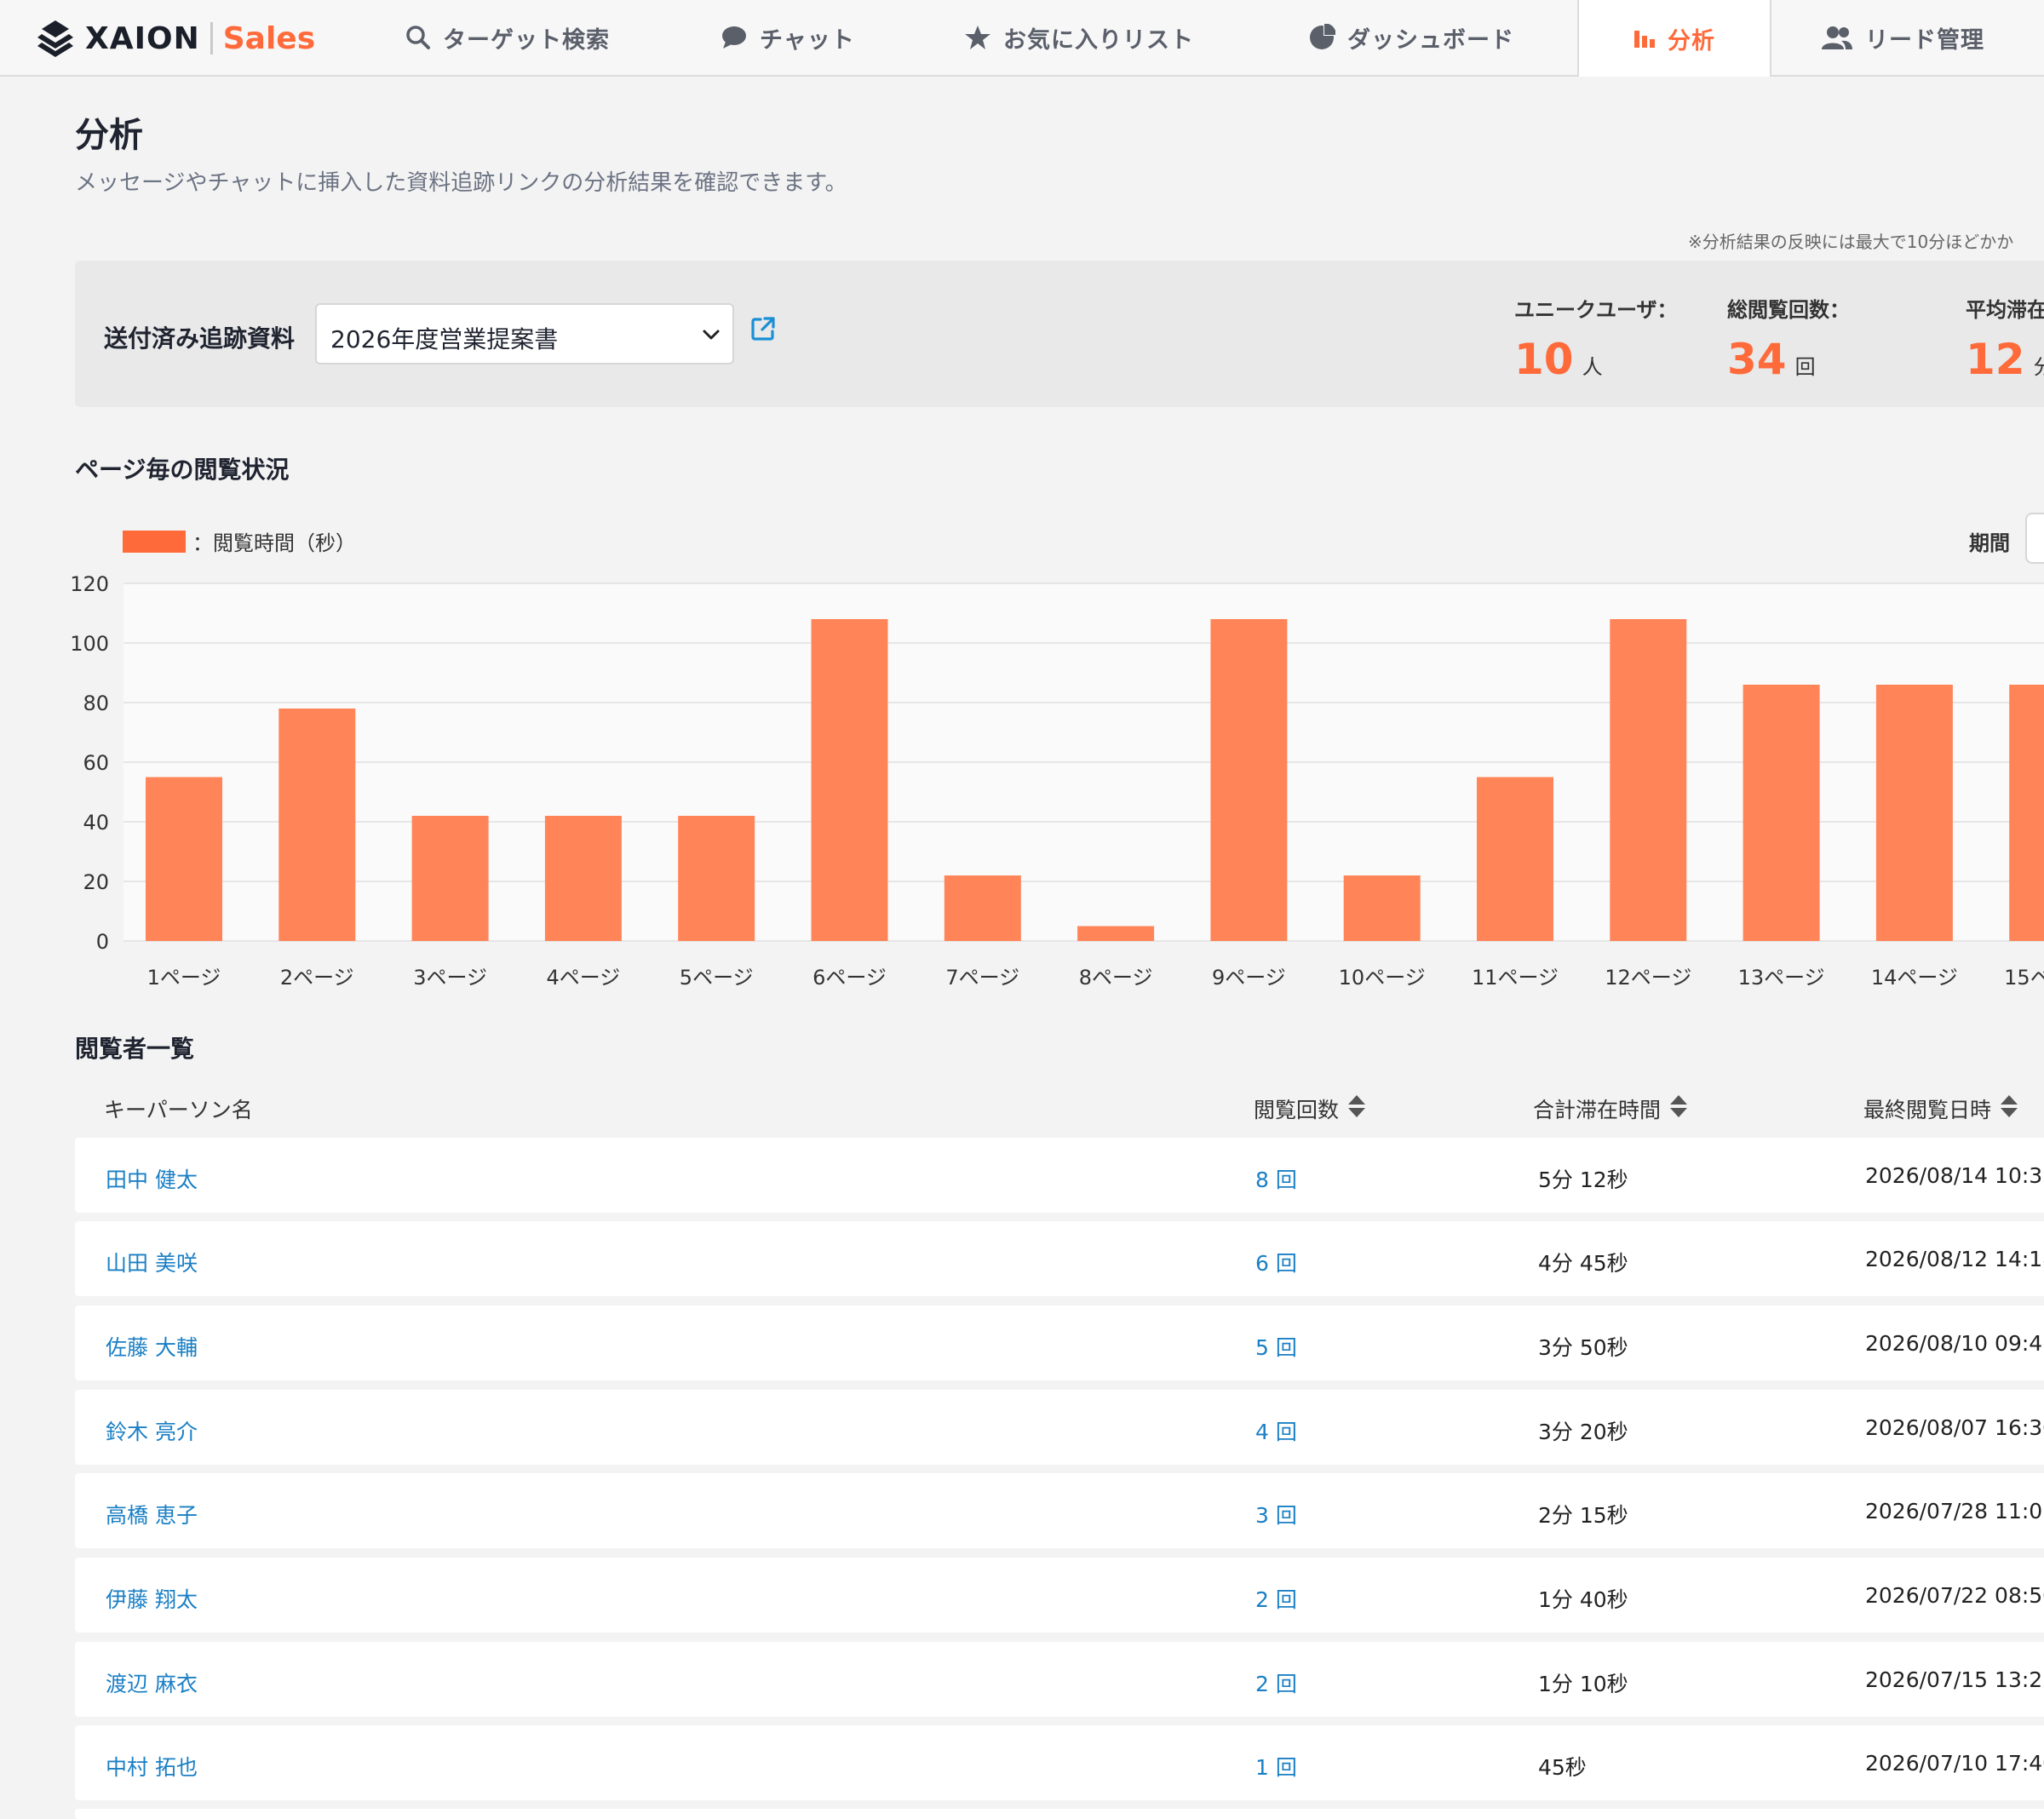 This screenshot has height=1819, width=2044. What do you see at coordinates (1059, 1679) in the screenshot?
I see `table-row: 渡辺 麻衣 2 回 1分 10秒 2026/07/15 13:22` at bounding box center [1059, 1679].